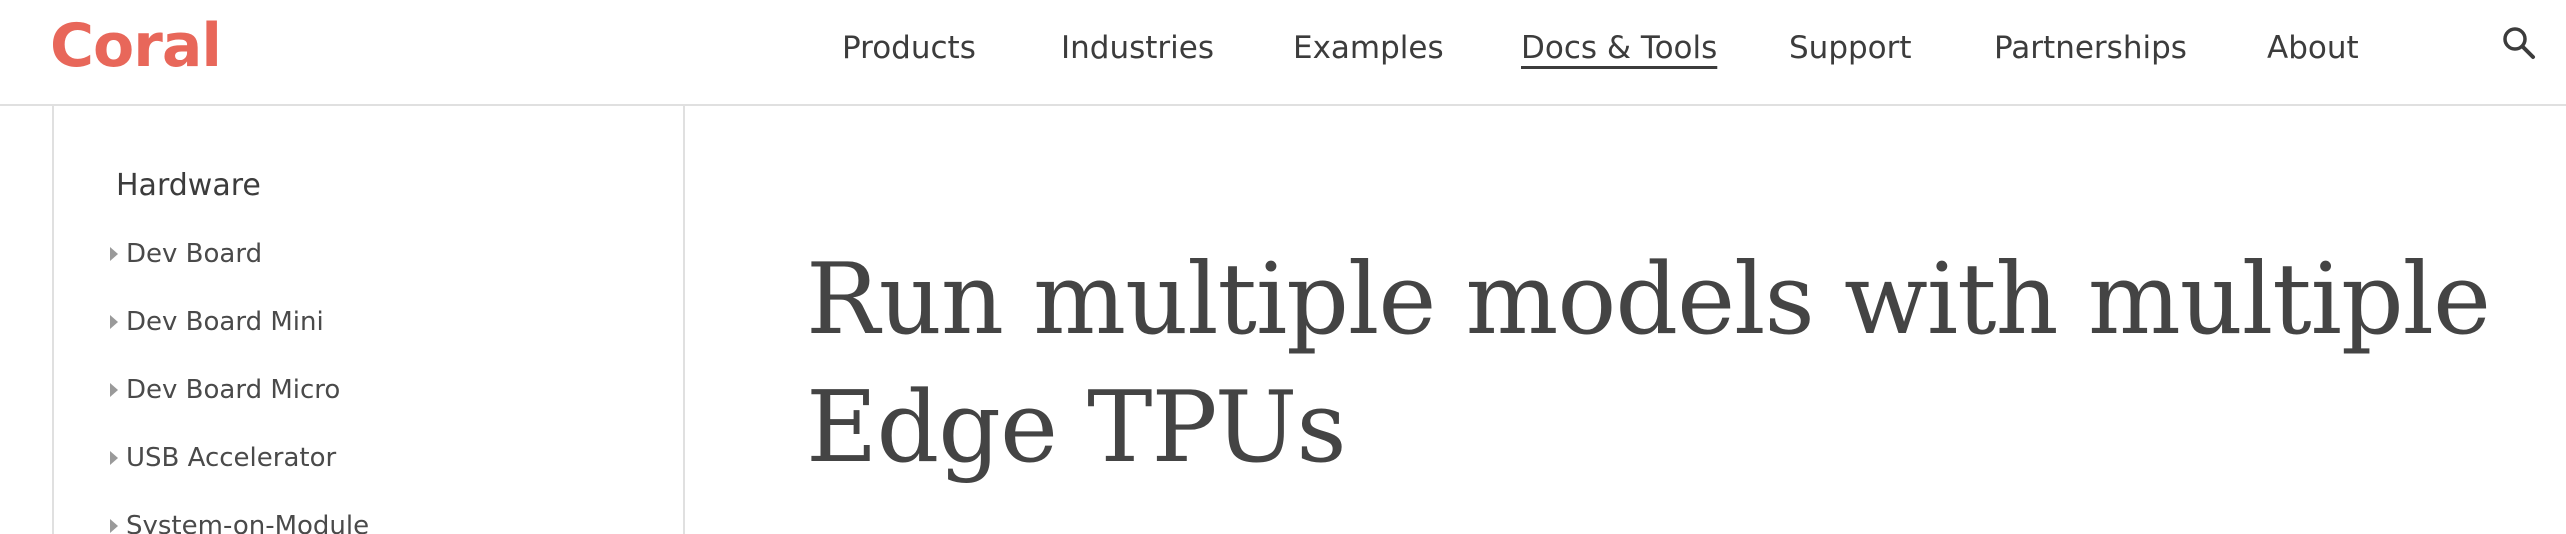 This screenshot has width=2566, height=534. Describe the element at coordinates (1619, 48) in the screenshot. I see `nav-item-docs-tools: Docs & Tools` at that location.